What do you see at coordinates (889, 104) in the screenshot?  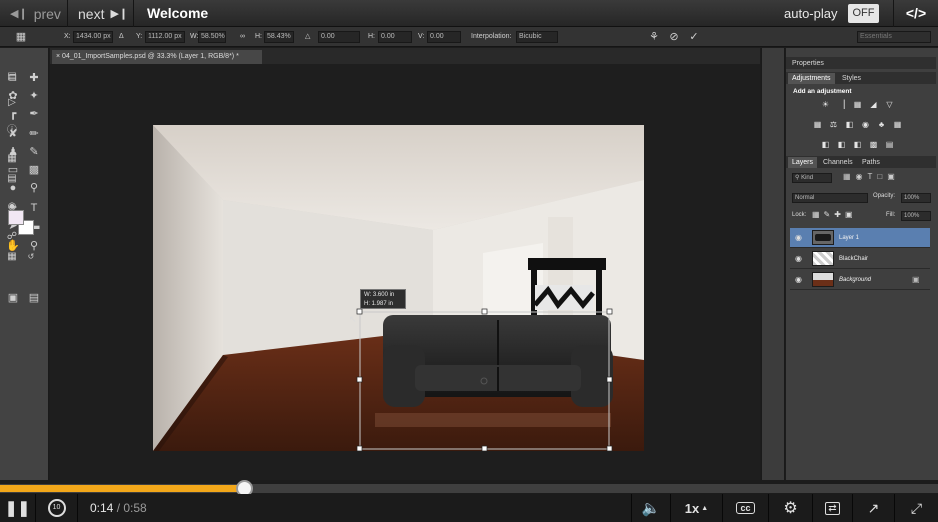 I see `vibrance-icon: ▽` at bounding box center [889, 104].